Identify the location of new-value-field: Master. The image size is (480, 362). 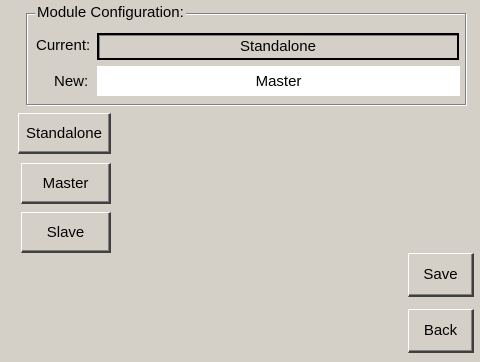
(278, 81).